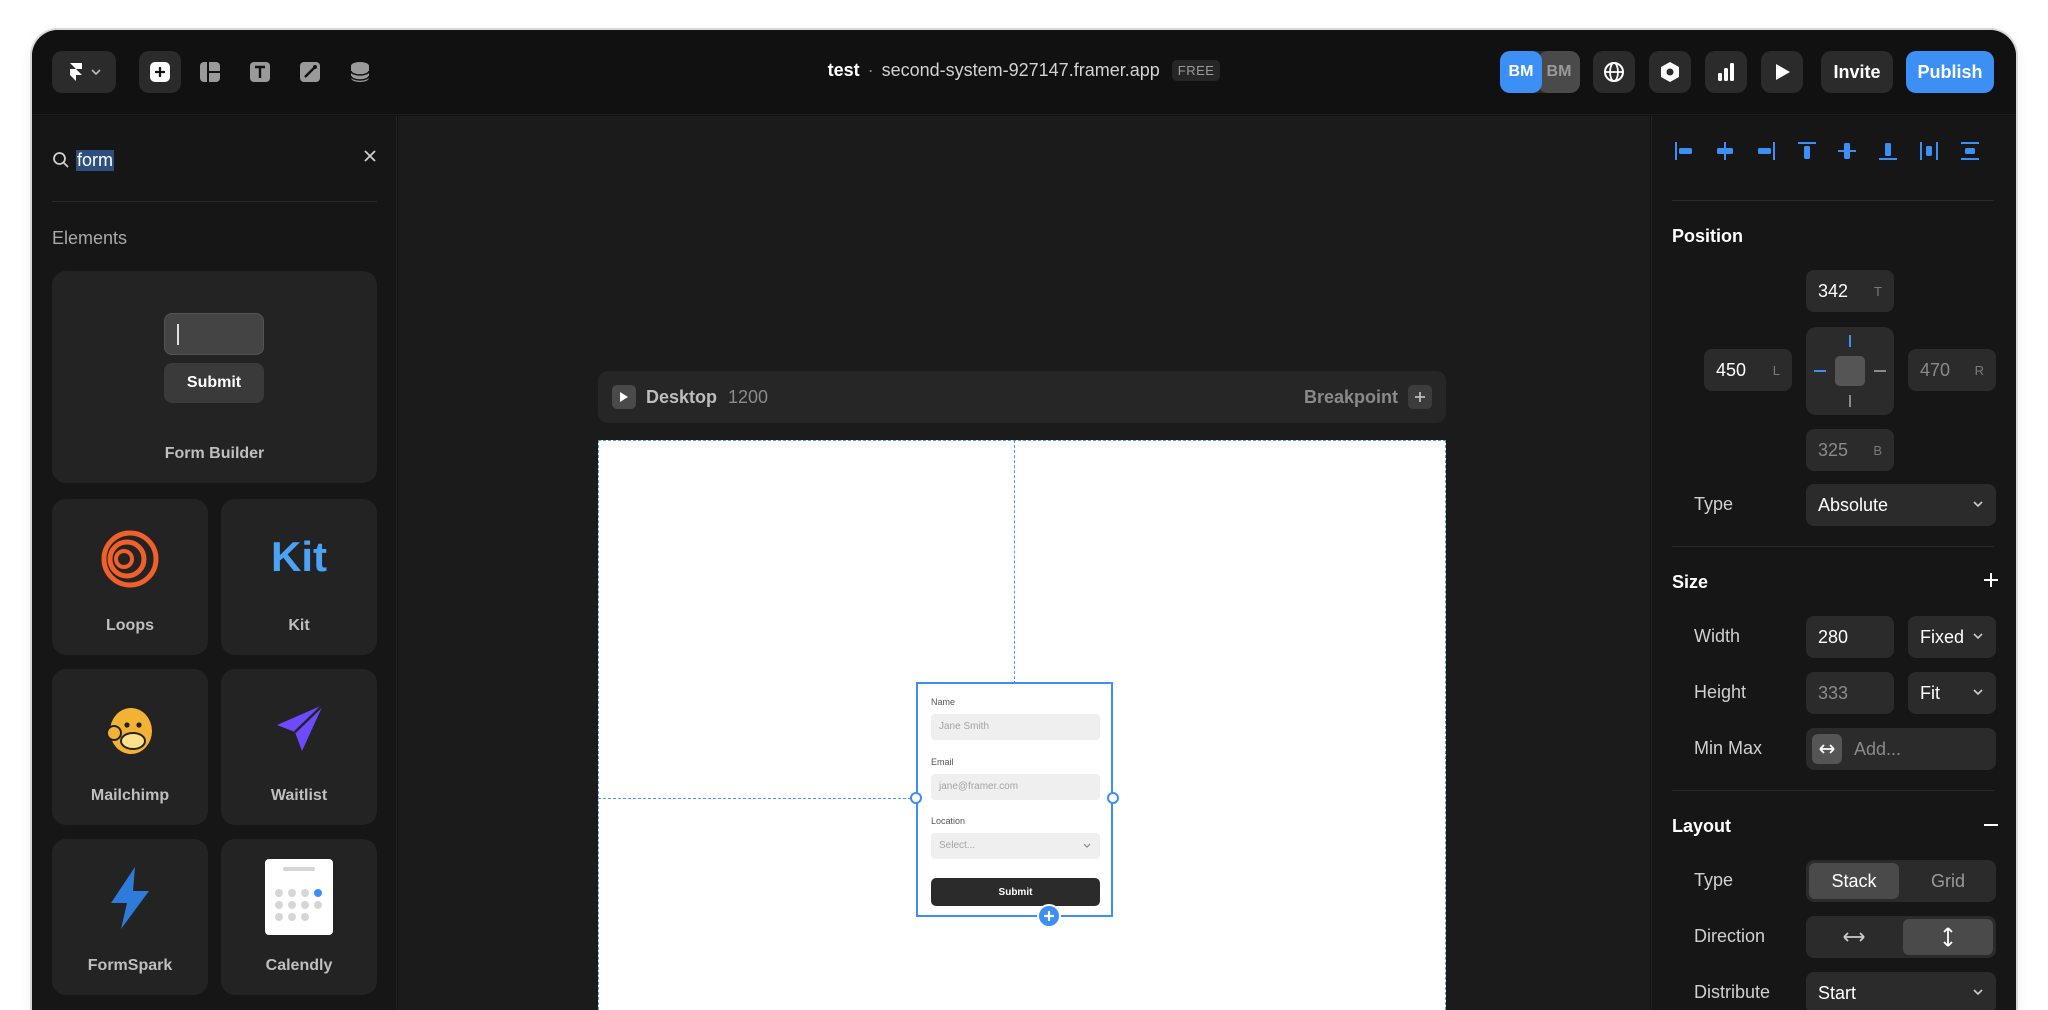 The image size is (2048, 1010). I want to click on layout-type-grid: Grid, so click(1948, 881).